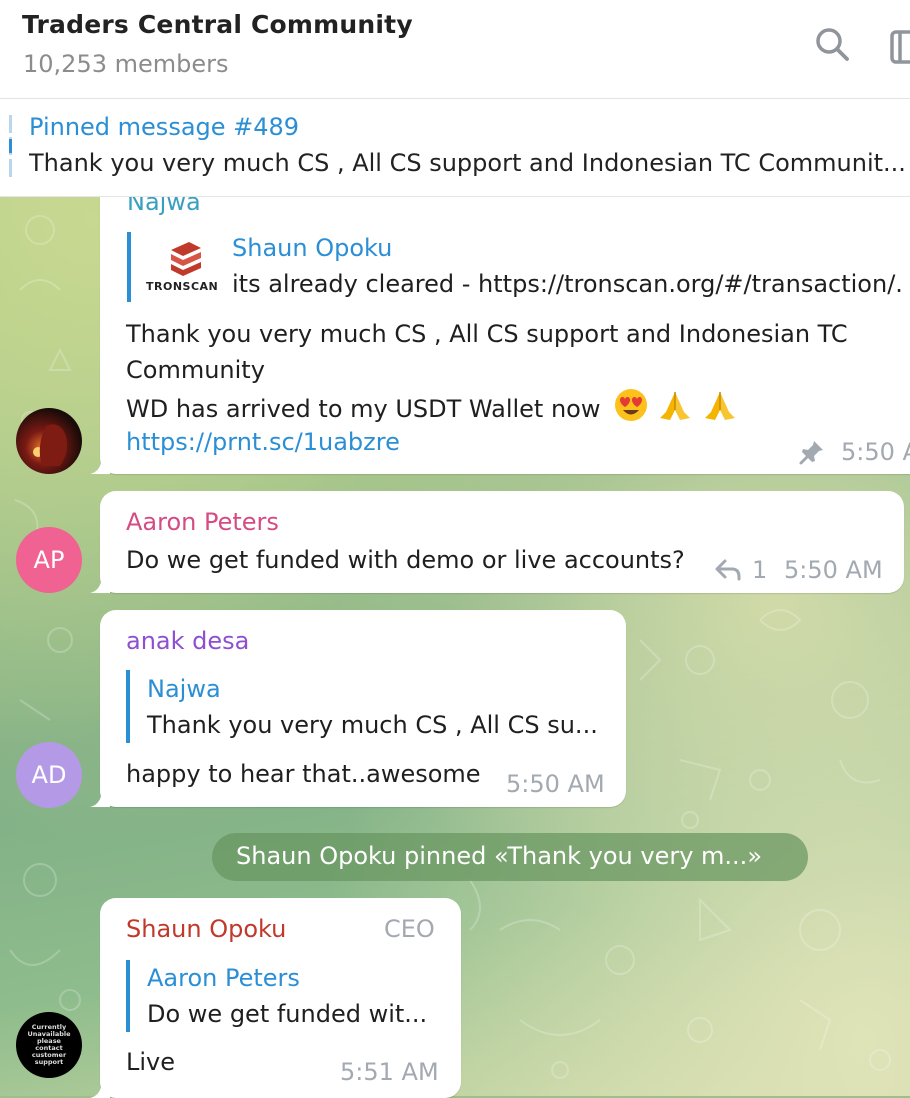 Image resolution: width=910 pixels, height=1098 pixels. What do you see at coordinates (833, 45) in the screenshot?
I see `search-icon` at bounding box center [833, 45].